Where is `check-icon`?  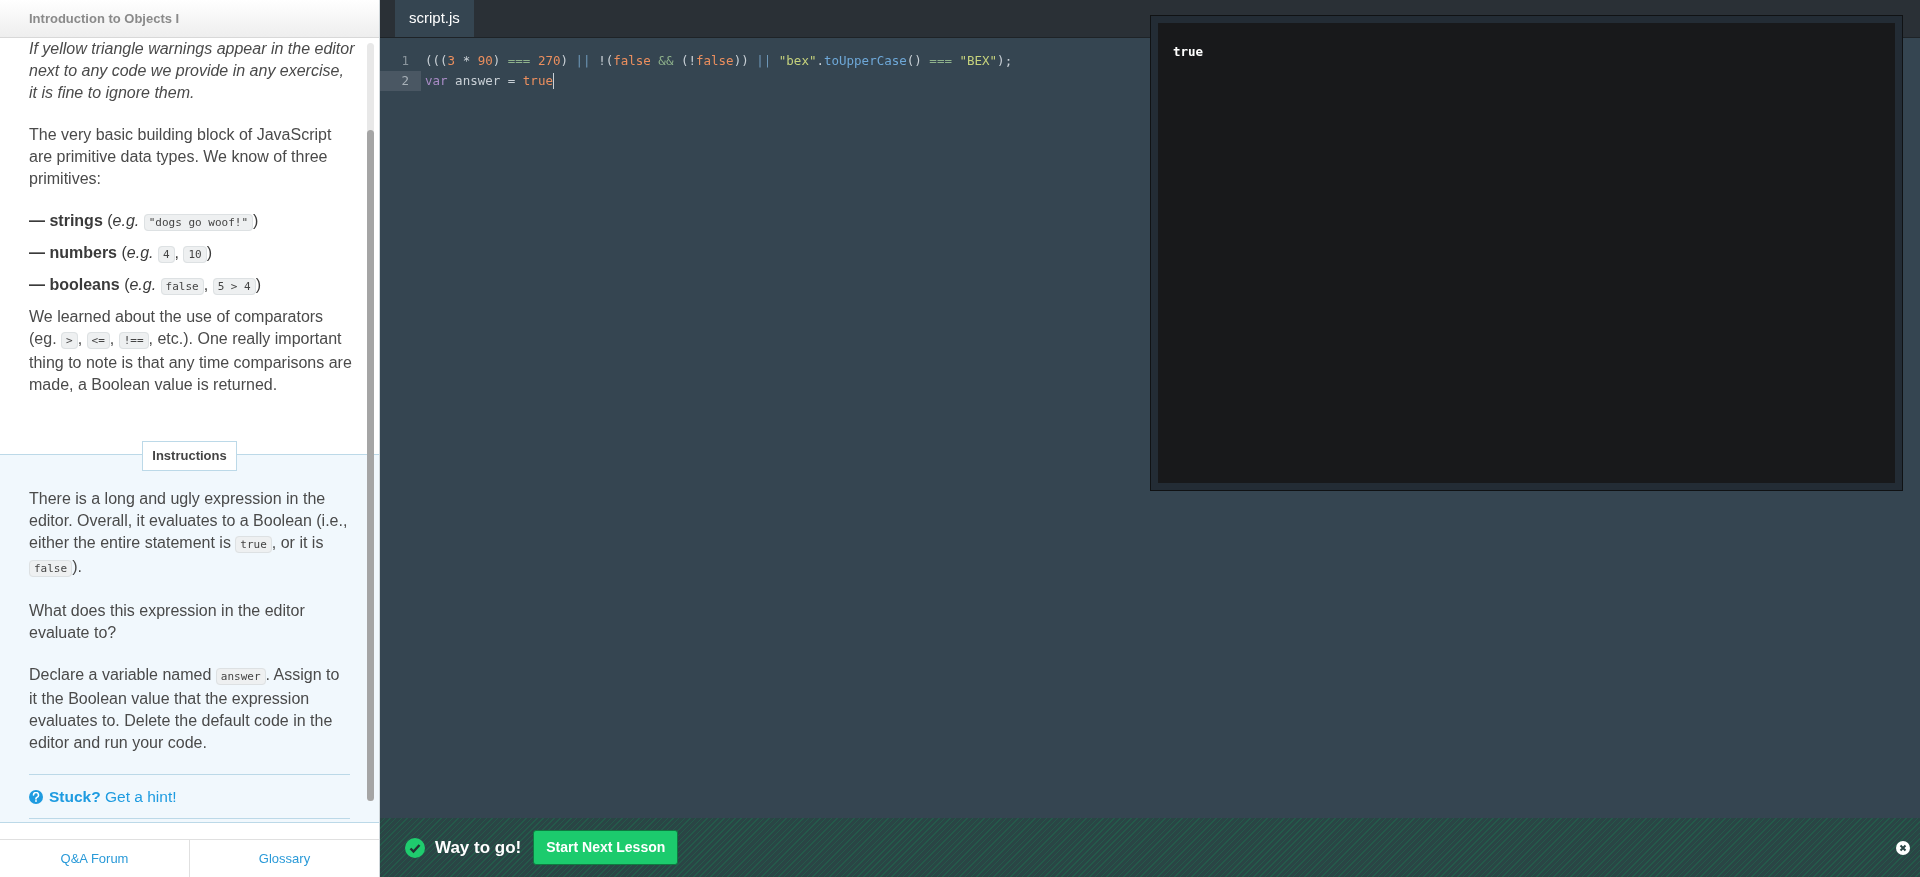
check-icon is located at coordinates (415, 847).